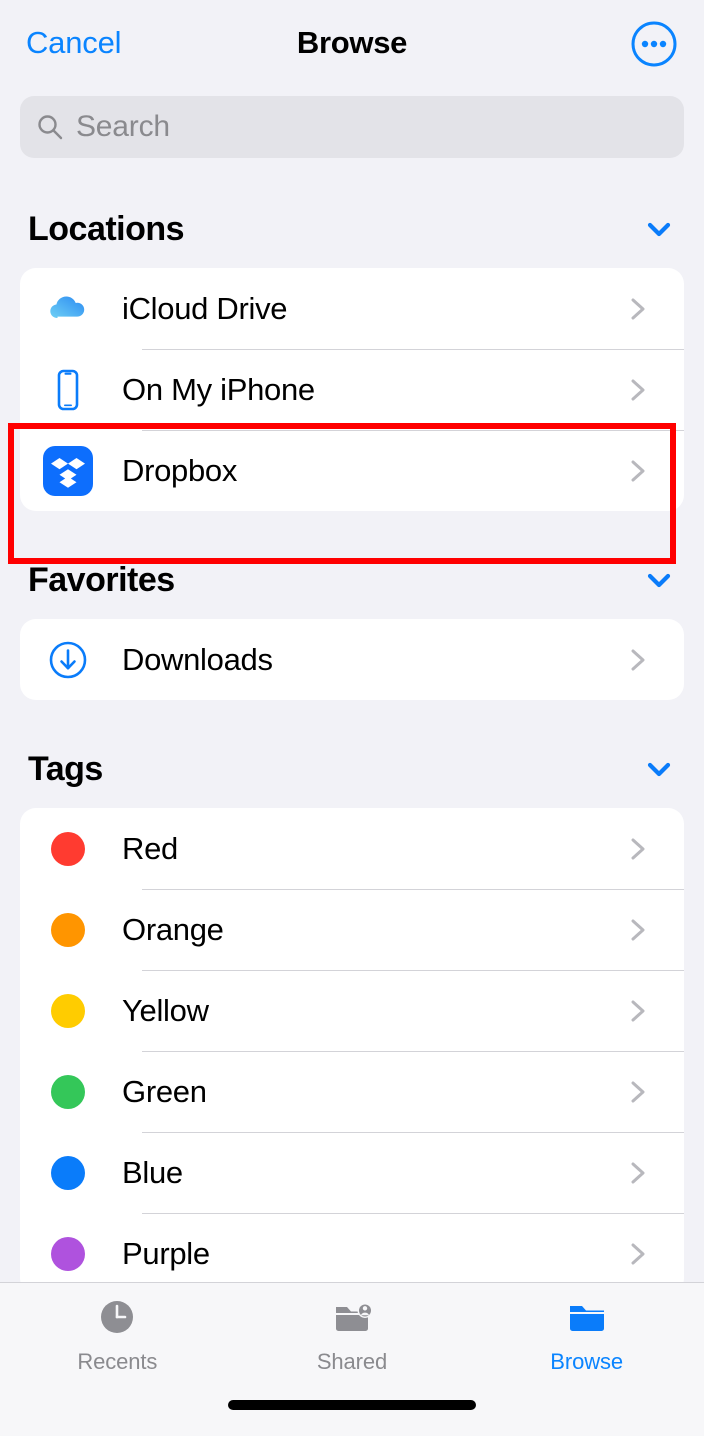 This screenshot has height=1436, width=704. What do you see at coordinates (352, 1247) in the screenshot?
I see `tag-row-purple: Purple` at bounding box center [352, 1247].